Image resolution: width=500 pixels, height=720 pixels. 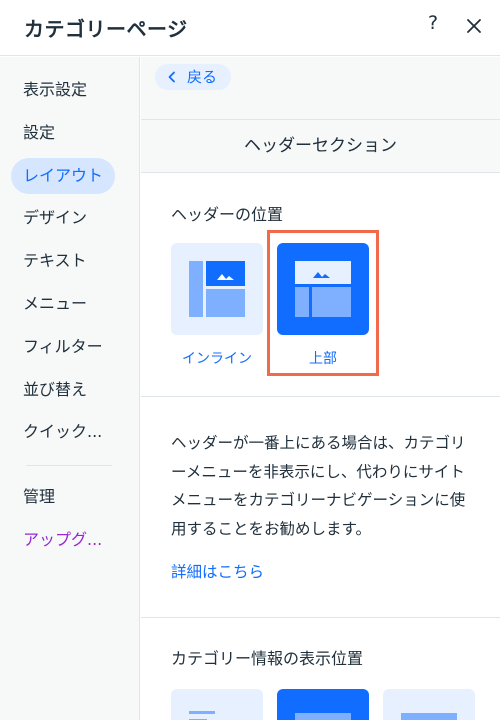 I want to click on category-info-label: カテゴリー情報の表示位置, so click(x=267, y=658).